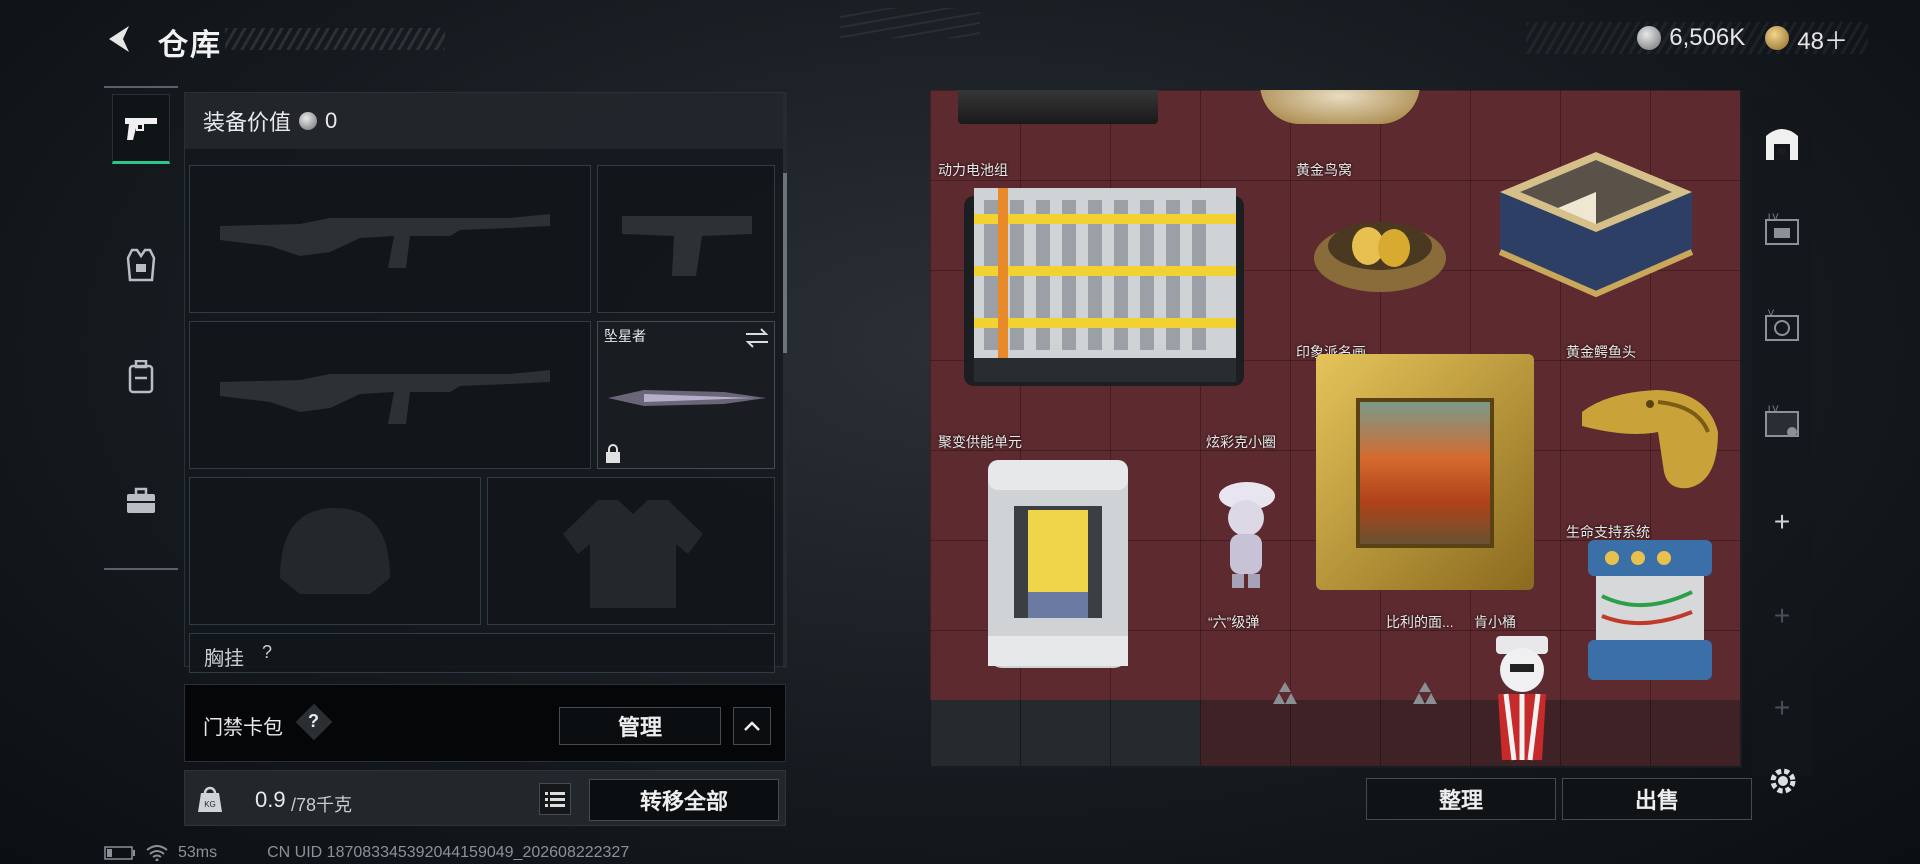  What do you see at coordinates (1247, 530) in the screenshot?
I see `stash-item-figurine` at bounding box center [1247, 530].